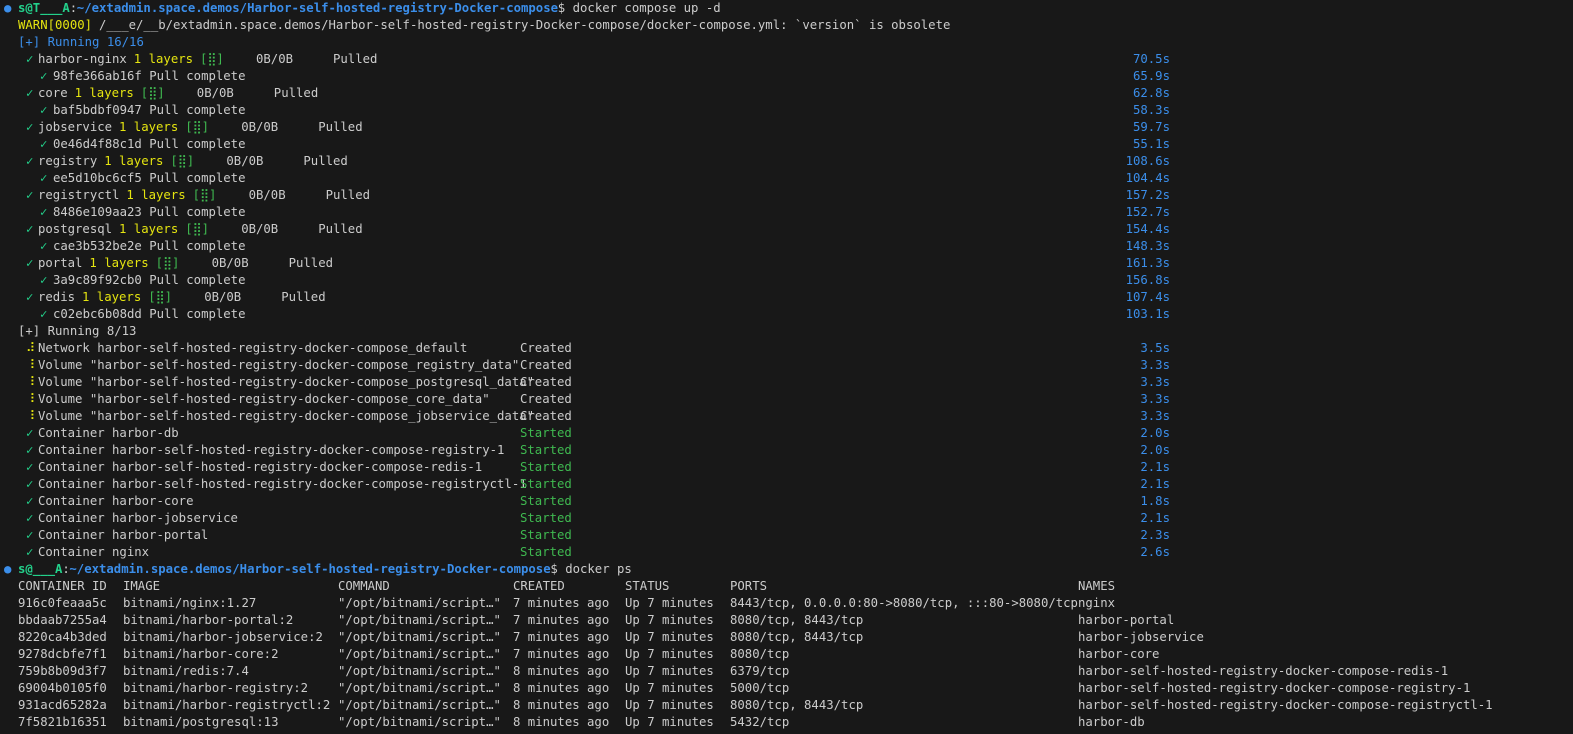 The width and height of the screenshot is (1573, 734). I want to click on ps-cell: bitnami/harbor-portal:2, so click(208, 620).